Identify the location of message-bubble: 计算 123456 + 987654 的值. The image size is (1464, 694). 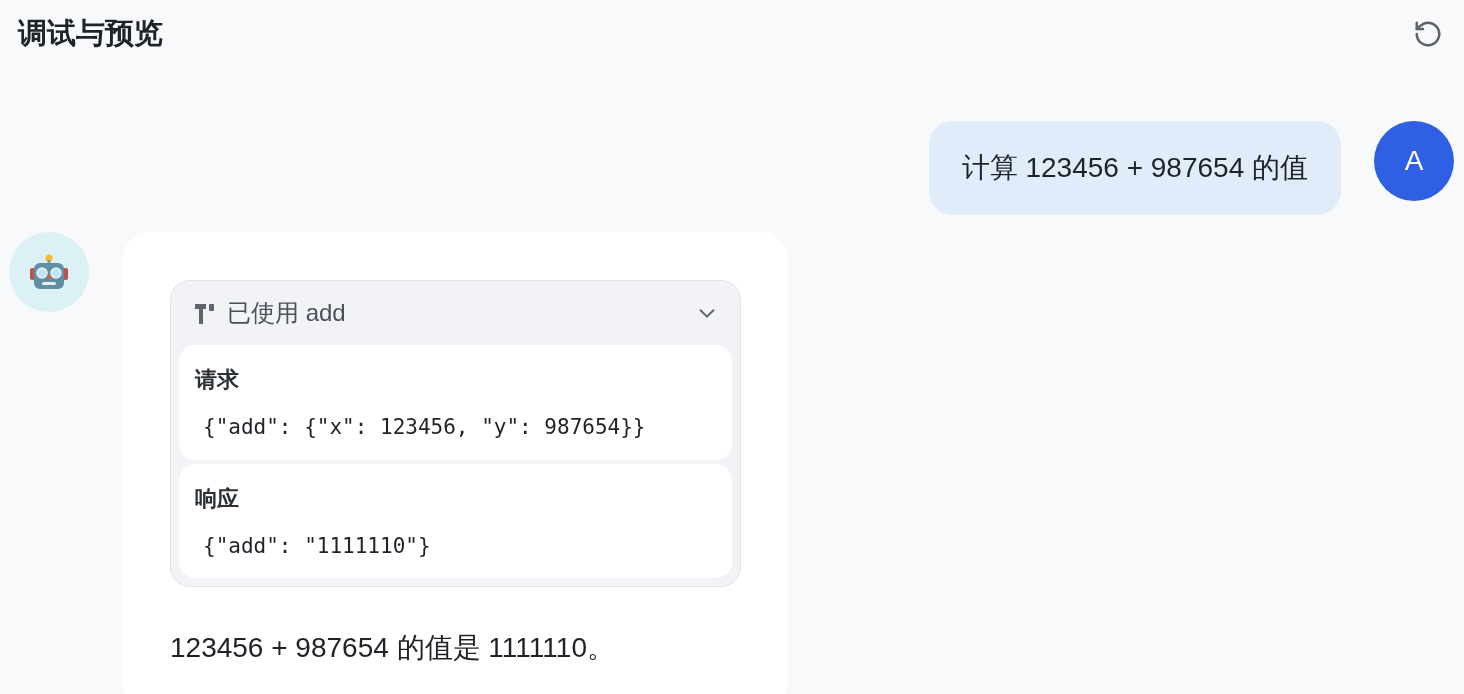
(1134, 168).